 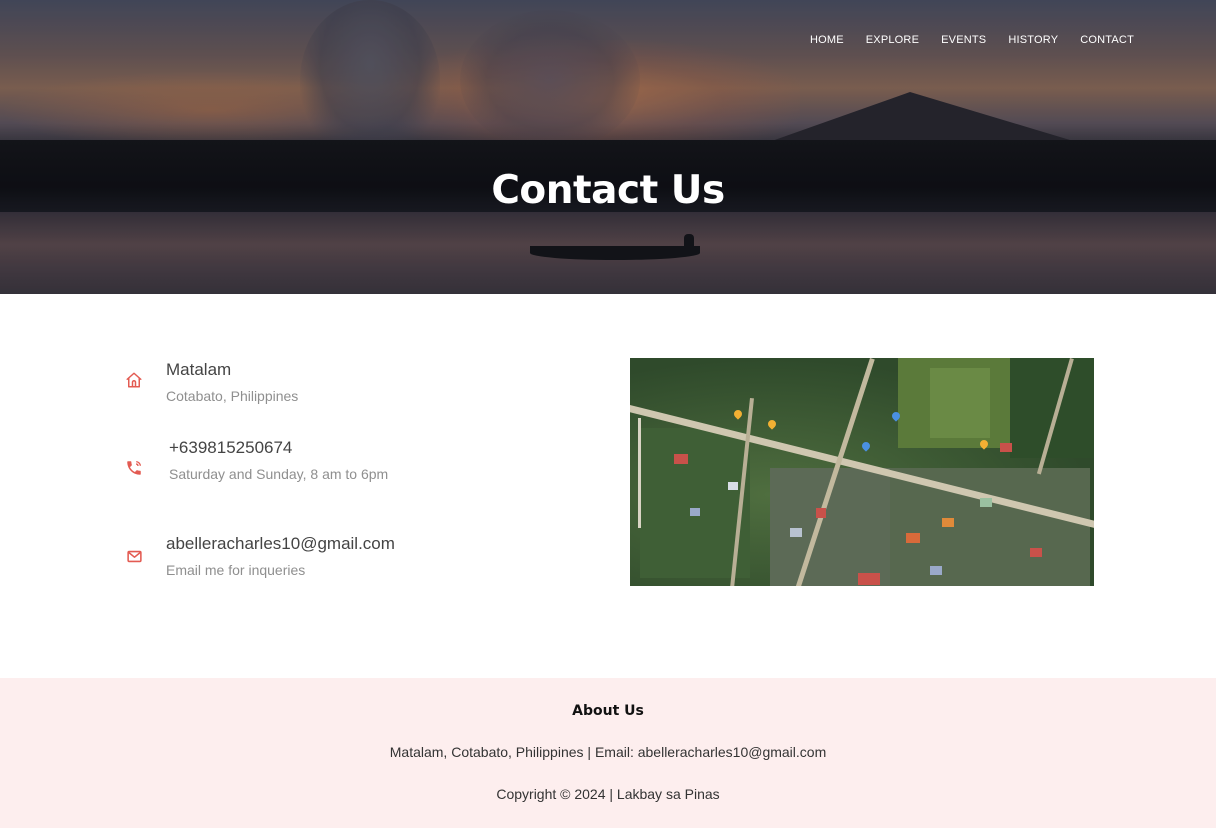 What do you see at coordinates (608, 190) in the screenshot?
I see `page-title: Contact Us` at bounding box center [608, 190].